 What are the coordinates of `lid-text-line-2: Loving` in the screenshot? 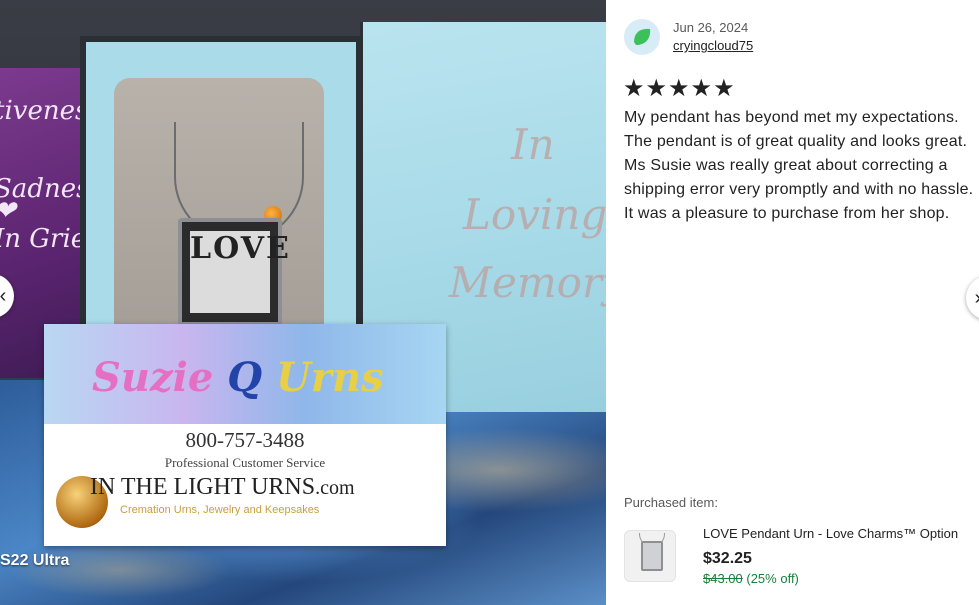 It's located at (534, 214).